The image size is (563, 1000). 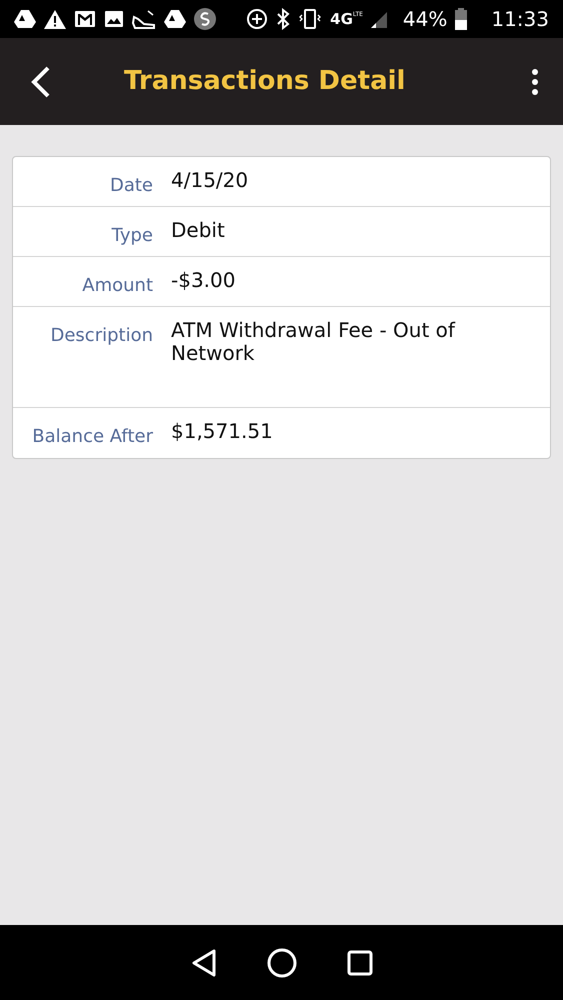 What do you see at coordinates (85, 19) in the screenshot?
I see `mail-icon` at bounding box center [85, 19].